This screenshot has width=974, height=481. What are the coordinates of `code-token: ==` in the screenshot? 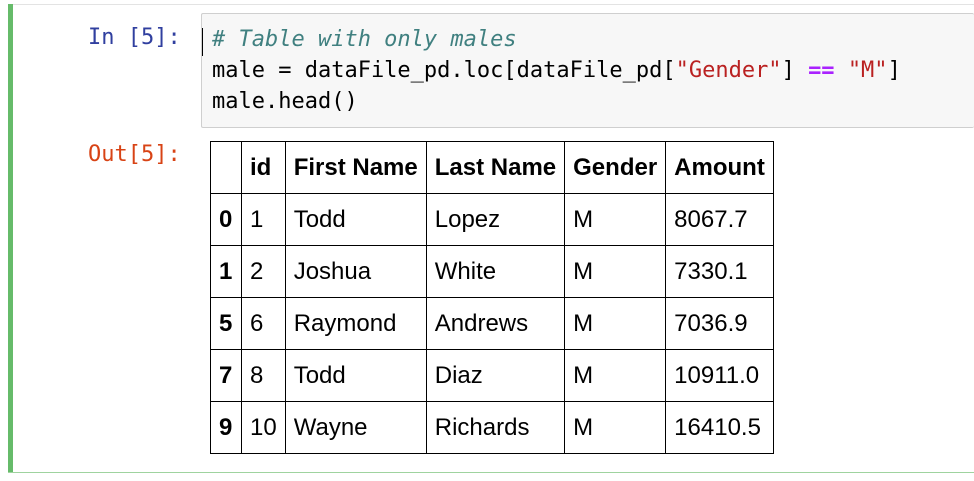 It's located at (821, 70).